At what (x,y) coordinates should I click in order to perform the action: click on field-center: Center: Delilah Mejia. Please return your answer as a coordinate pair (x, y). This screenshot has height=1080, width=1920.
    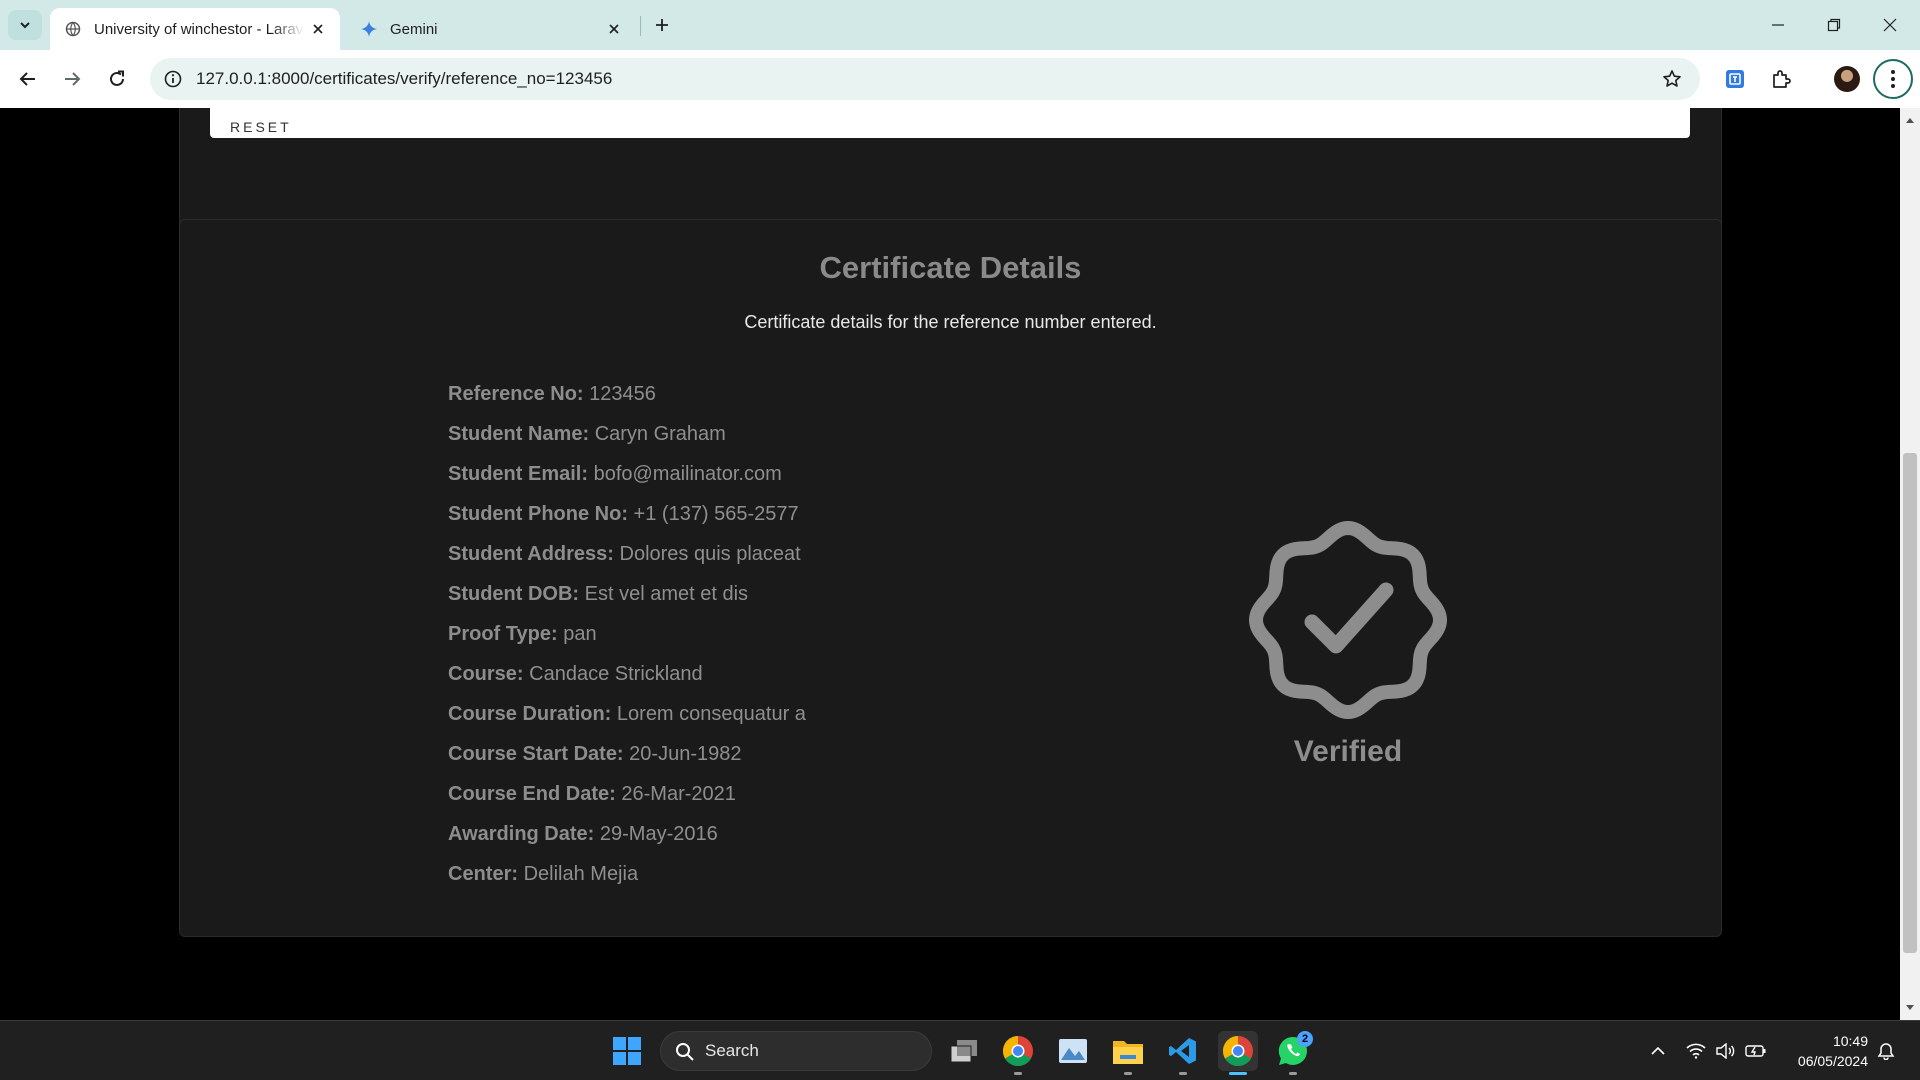
    Looking at the image, I should click on (627, 874).